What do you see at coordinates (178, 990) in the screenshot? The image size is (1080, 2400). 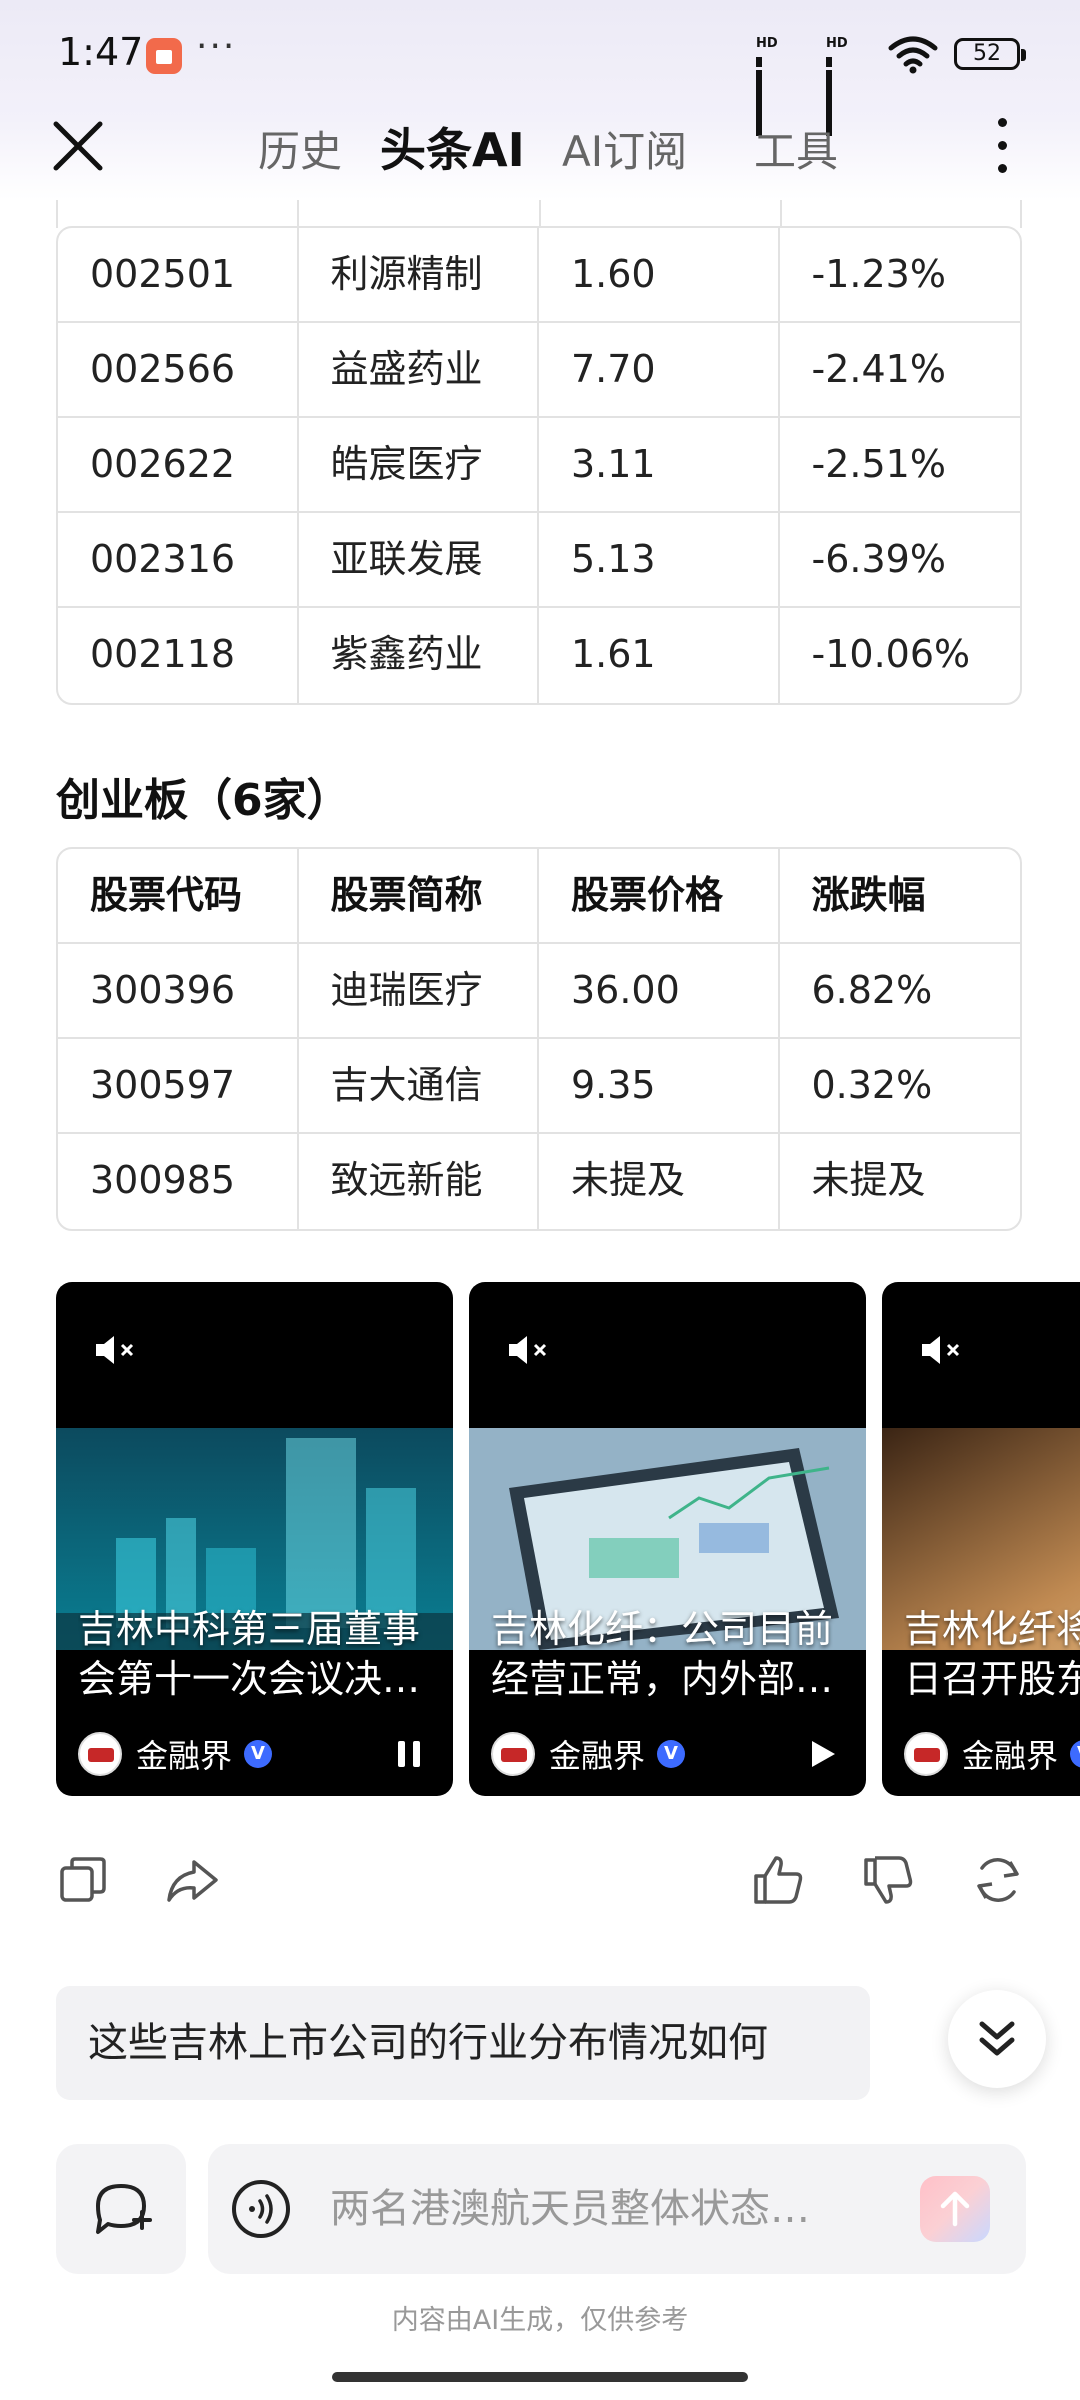 I see `stock-code: 300396` at bounding box center [178, 990].